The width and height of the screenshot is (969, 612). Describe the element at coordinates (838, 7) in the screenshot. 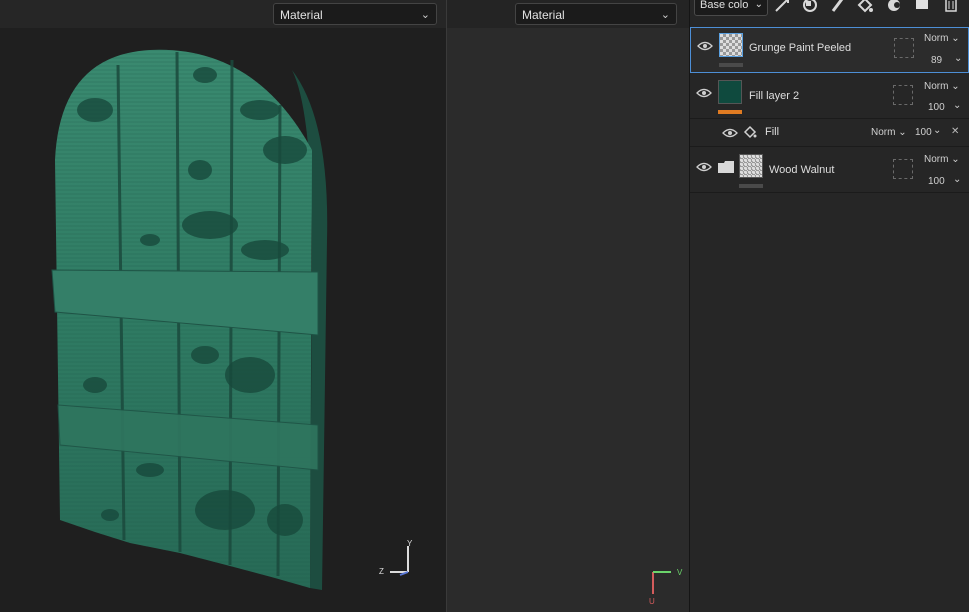

I see `paint-icon` at that location.